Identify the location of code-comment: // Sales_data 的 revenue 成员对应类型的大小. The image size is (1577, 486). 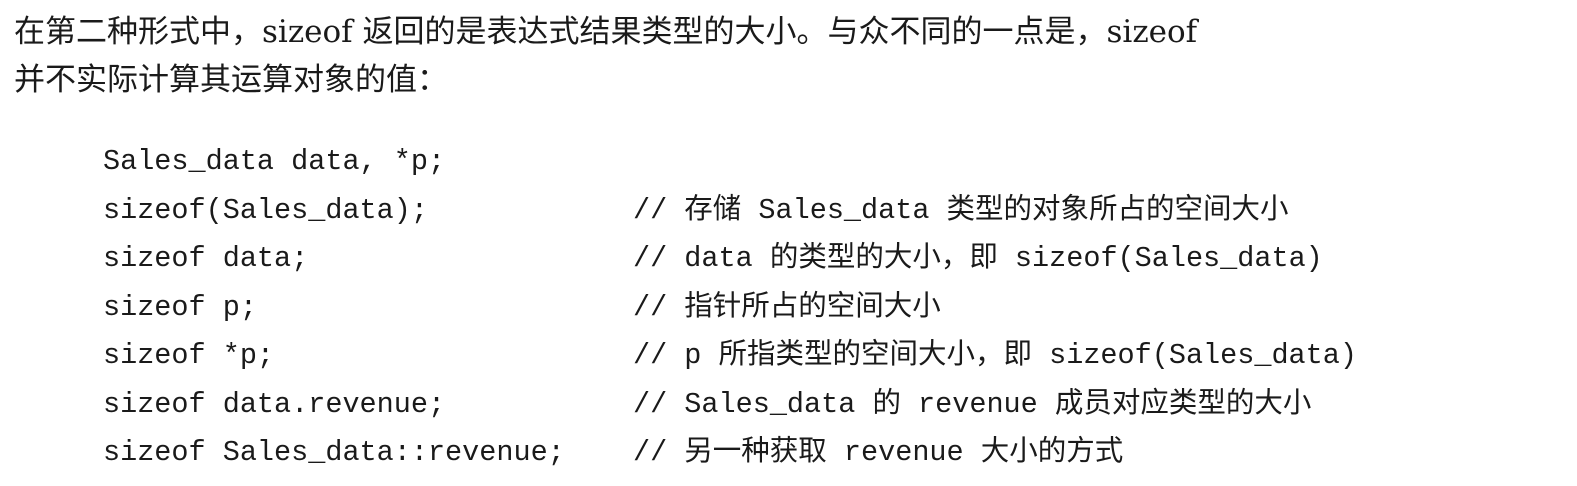
(972, 404).